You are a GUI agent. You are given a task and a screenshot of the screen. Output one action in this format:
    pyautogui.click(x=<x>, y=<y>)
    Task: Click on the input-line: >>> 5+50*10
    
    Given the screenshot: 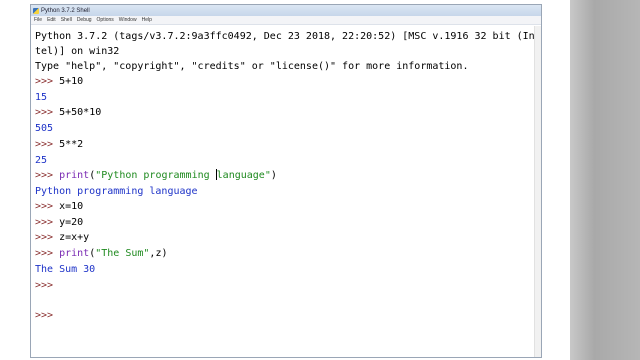 What is the action you would take?
    pyautogui.click(x=68, y=112)
    